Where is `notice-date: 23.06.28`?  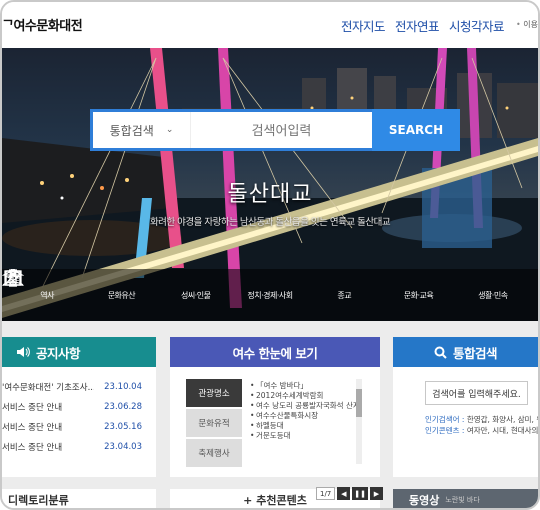 notice-date: 23.06.28 is located at coordinates (123, 407).